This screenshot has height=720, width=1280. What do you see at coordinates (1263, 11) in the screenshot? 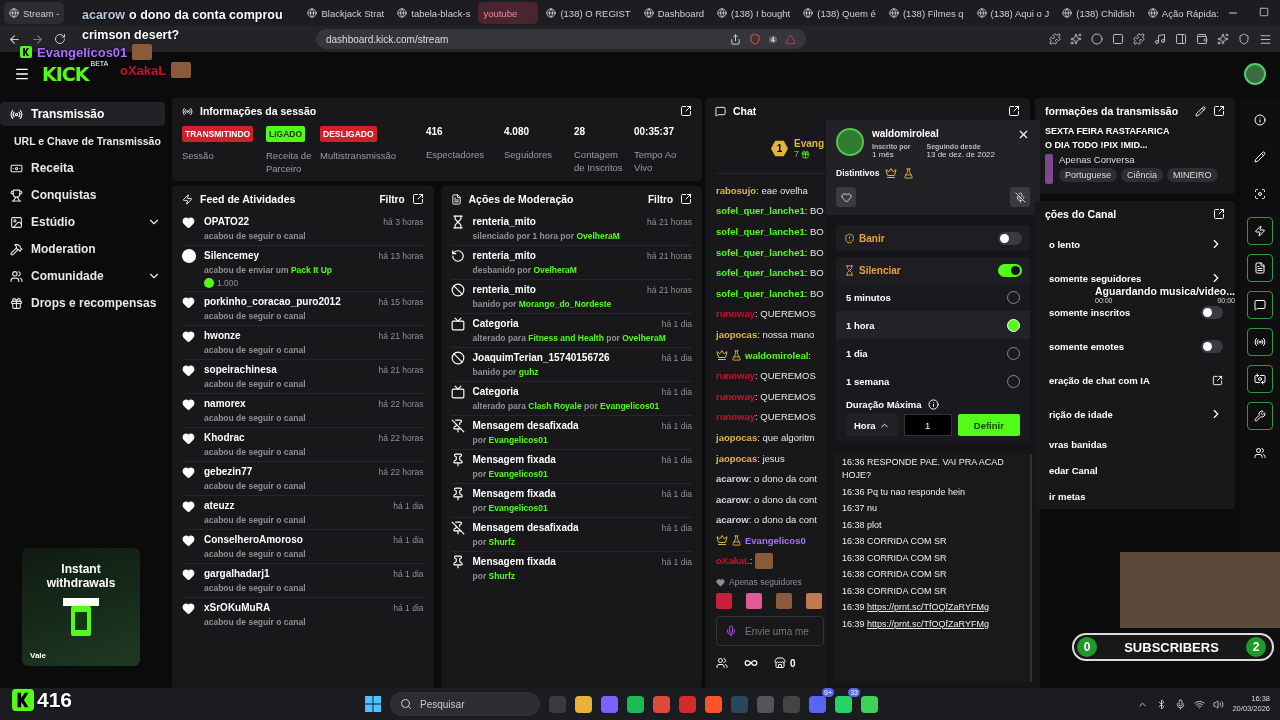
I see `maximize-icon` at bounding box center [1263, 11].